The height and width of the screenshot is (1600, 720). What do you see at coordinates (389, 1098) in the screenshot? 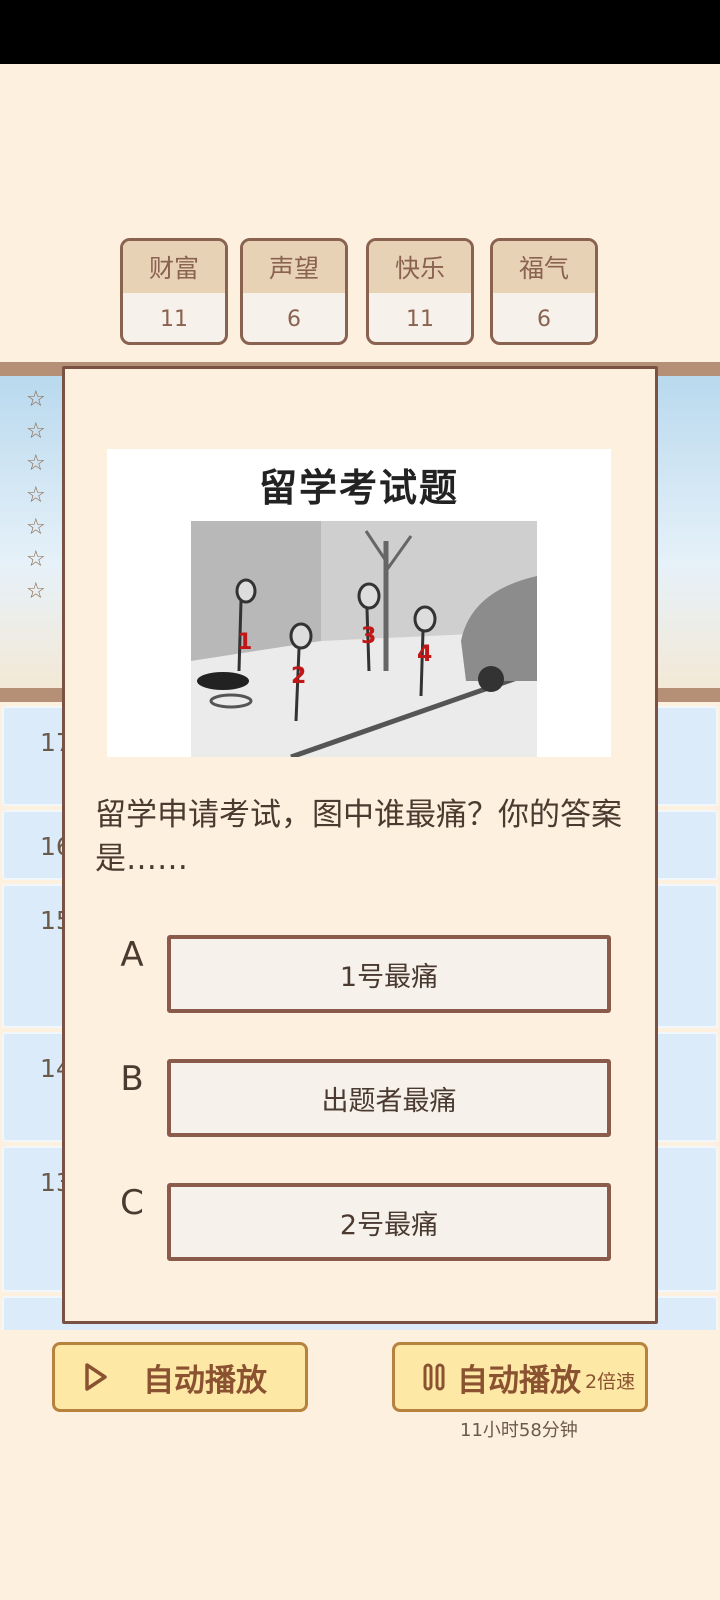
I see `option-b-button: 出题者最痛` at bounding box center [389, 1098].